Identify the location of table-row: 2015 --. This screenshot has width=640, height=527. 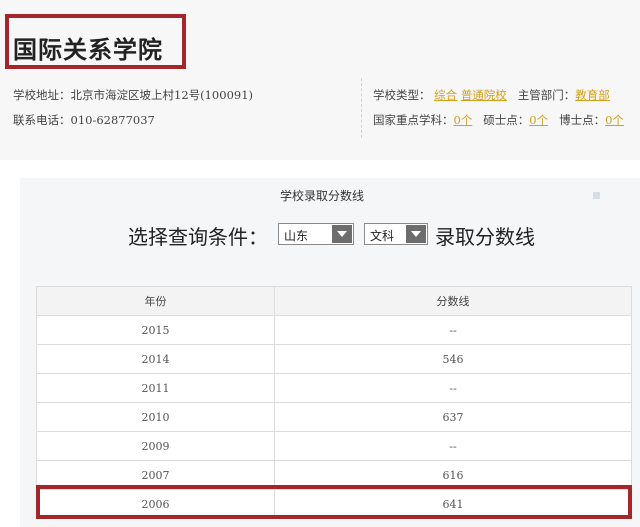
(334, 330).